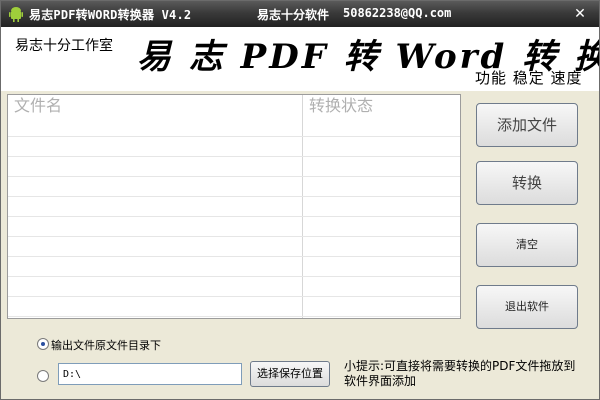  Describe the element at coordinates (529, 78) in the screenshot. I see `banner-slogan: 功能 稳定 速度` at that location.